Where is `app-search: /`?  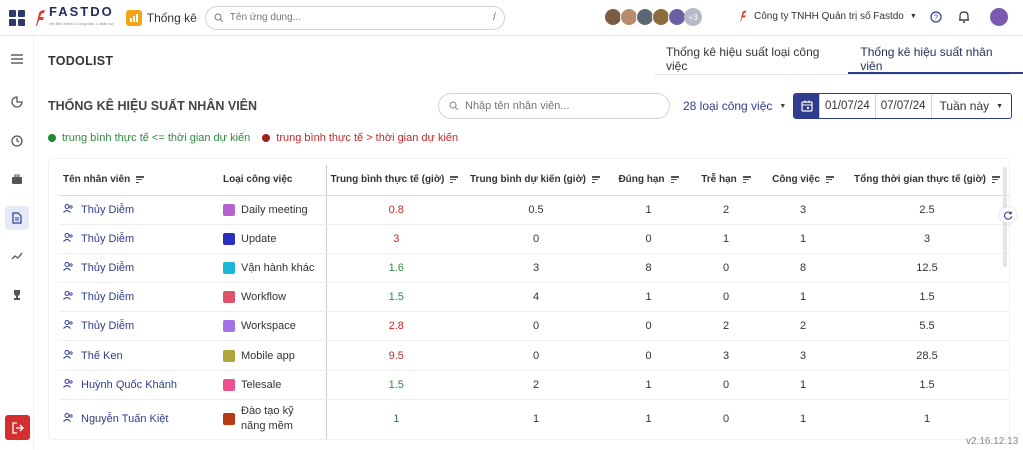
app-search: / is located at coordinates (354, 17).